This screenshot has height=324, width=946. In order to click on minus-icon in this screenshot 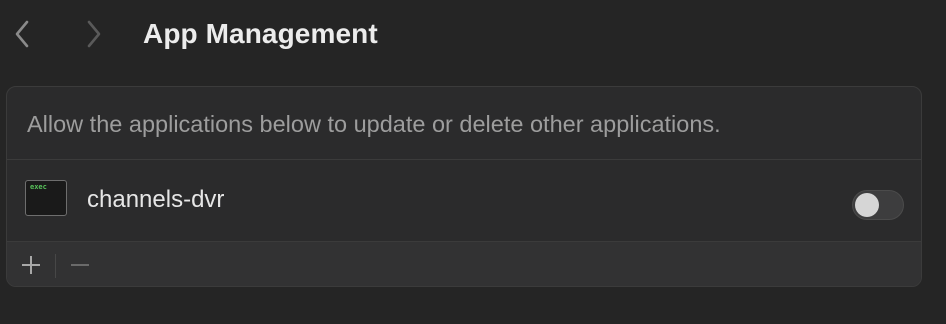, I will do `click(80, 265)`.